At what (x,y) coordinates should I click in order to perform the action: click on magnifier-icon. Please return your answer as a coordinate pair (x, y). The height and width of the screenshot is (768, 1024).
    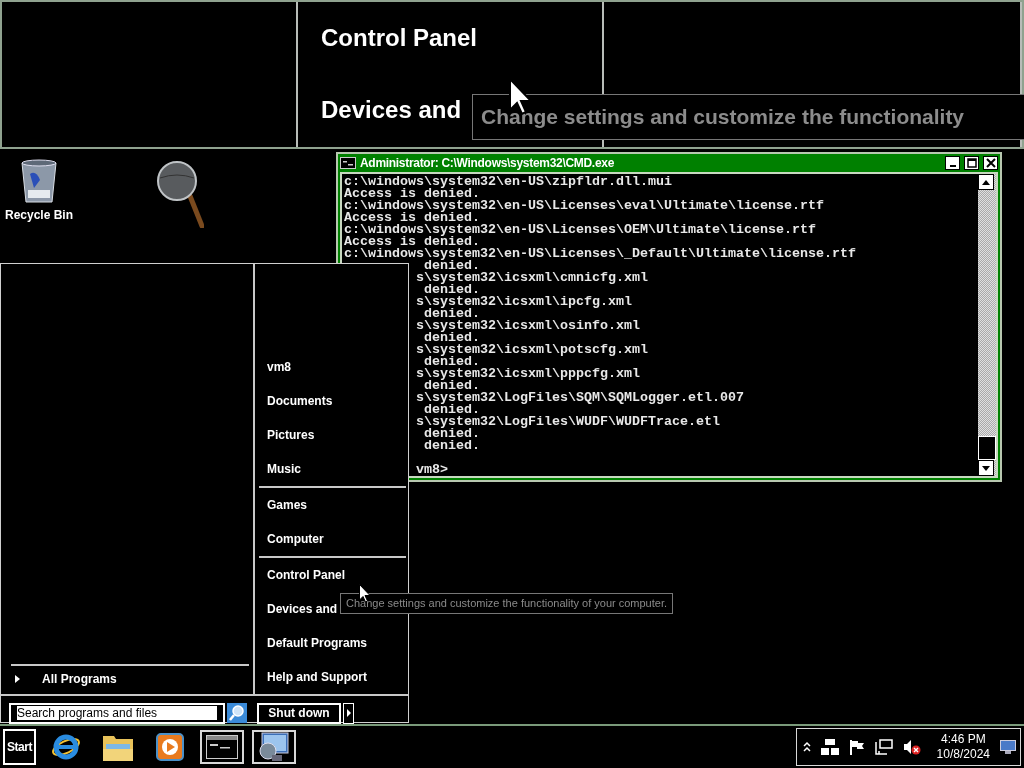
    Looking at the image, I should click on (180, 194).